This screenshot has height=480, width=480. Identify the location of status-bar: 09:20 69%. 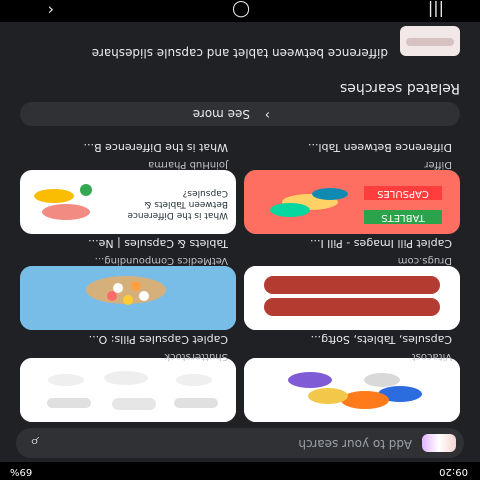
(240, 471).